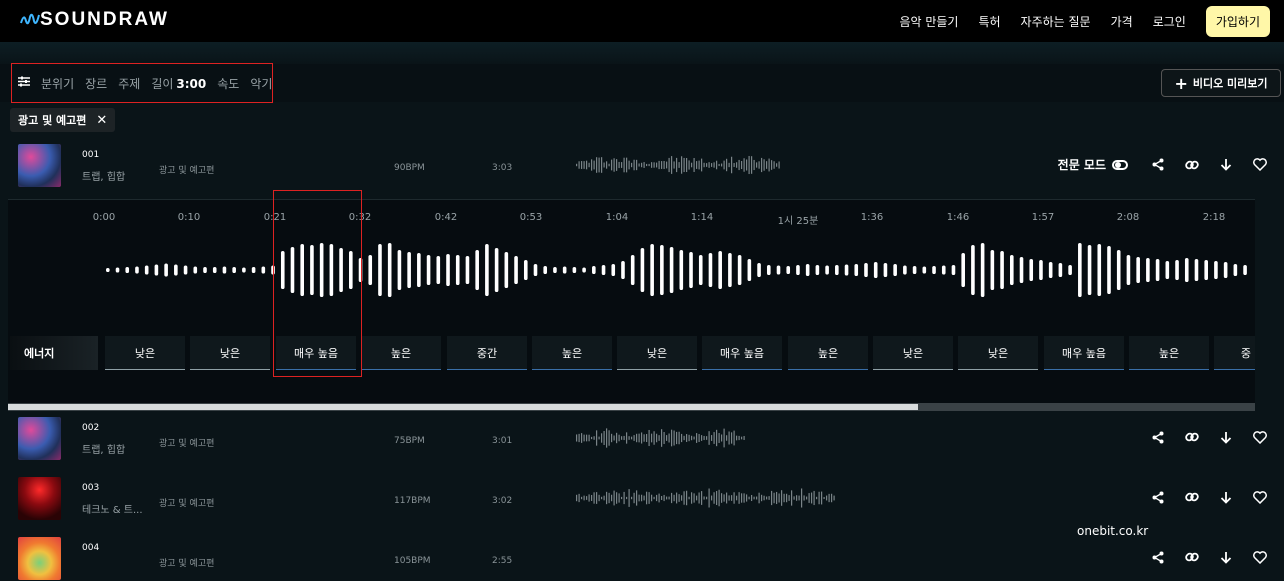 The width and height of the screenshot is (1284, 581). I want to click on main-waveform, so click(642, 271).